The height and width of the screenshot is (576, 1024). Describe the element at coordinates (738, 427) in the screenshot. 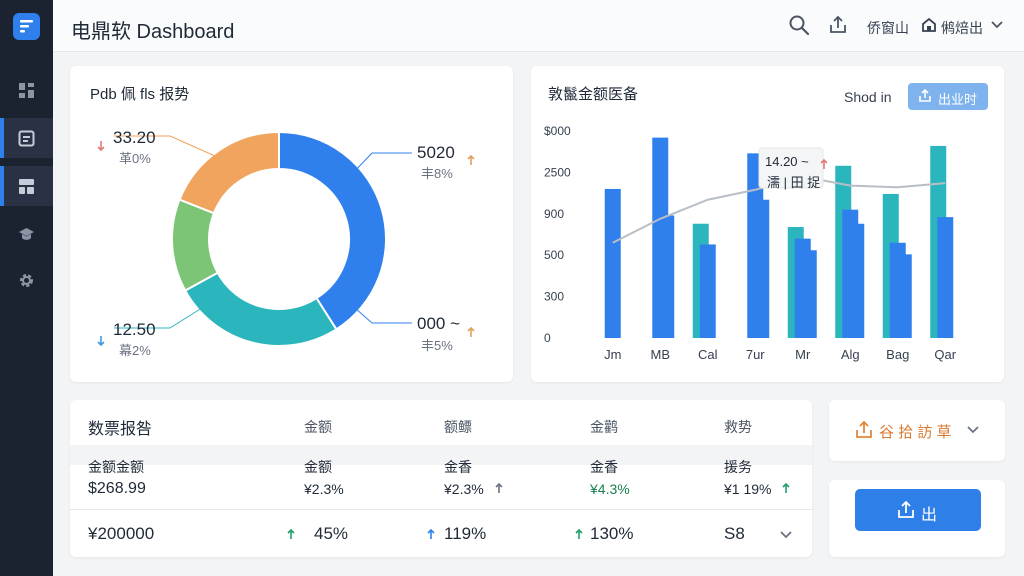

I see `column-header: 救势` at that location.